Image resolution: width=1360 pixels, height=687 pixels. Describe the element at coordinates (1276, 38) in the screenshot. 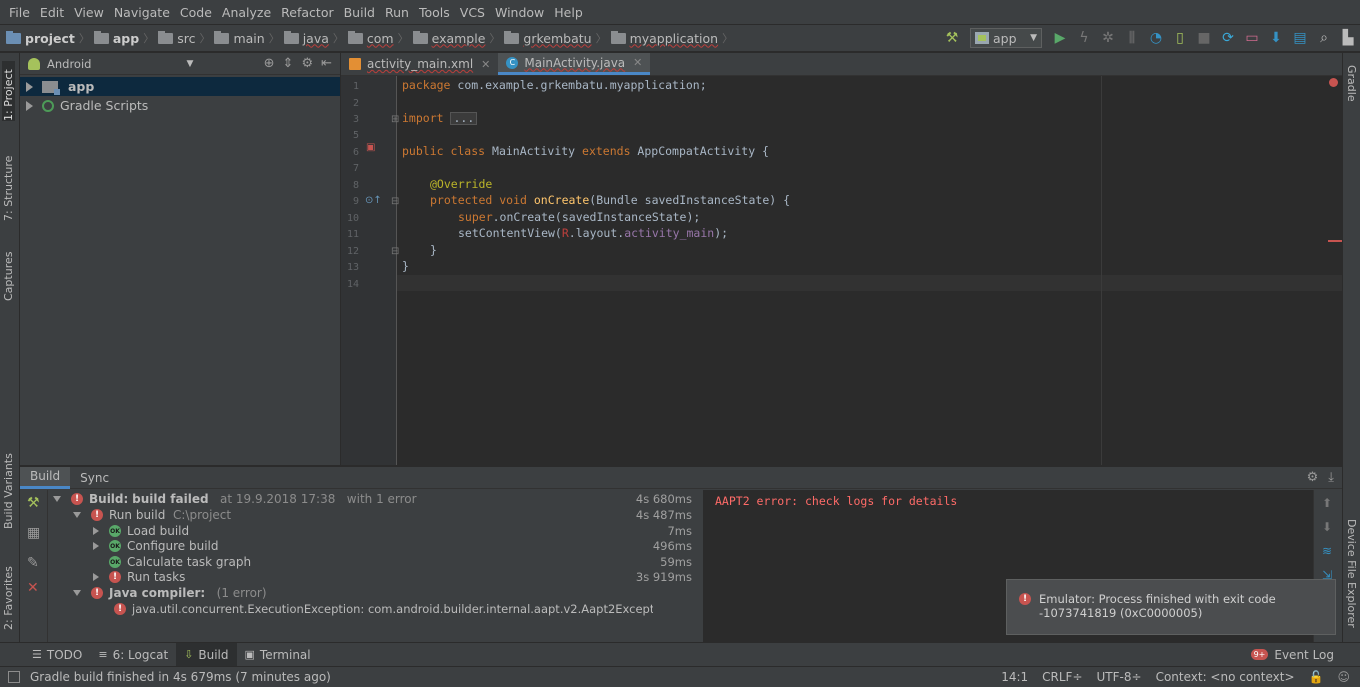

I see `sdk-manager-icon: ⬇` at that location.